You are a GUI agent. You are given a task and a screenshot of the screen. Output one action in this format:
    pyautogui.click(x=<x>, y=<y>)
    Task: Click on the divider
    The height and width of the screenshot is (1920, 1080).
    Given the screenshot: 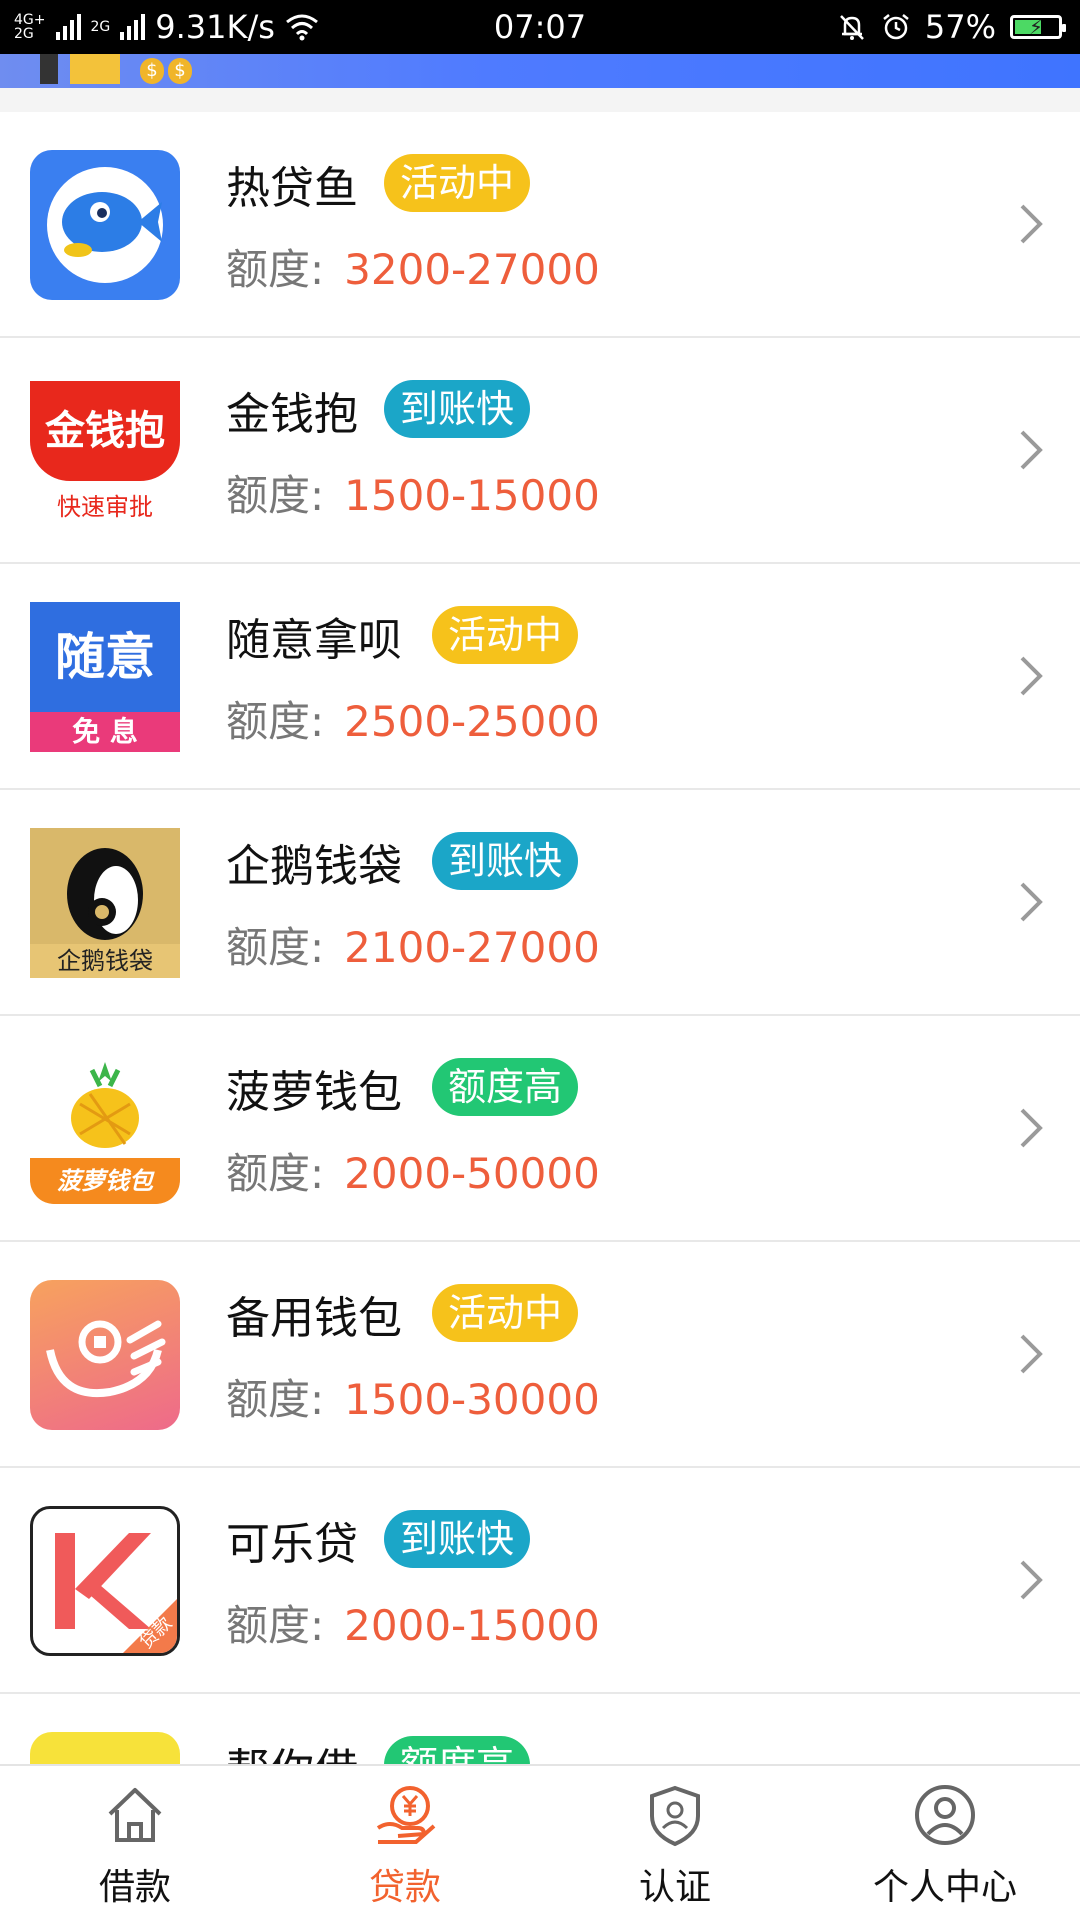 What is the action you would take?
    pyautogui.click(x=540, y=100)
    